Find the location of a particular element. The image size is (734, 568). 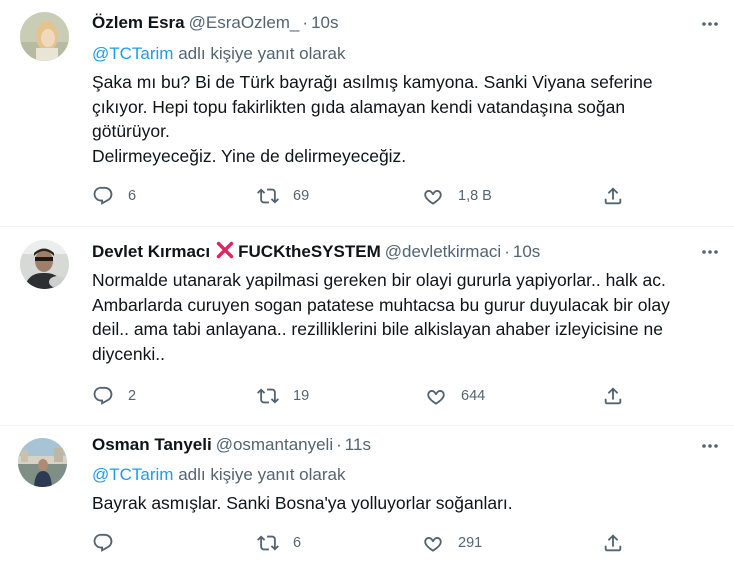

like-button: 1,8 B is located at coordinates (457, 196).